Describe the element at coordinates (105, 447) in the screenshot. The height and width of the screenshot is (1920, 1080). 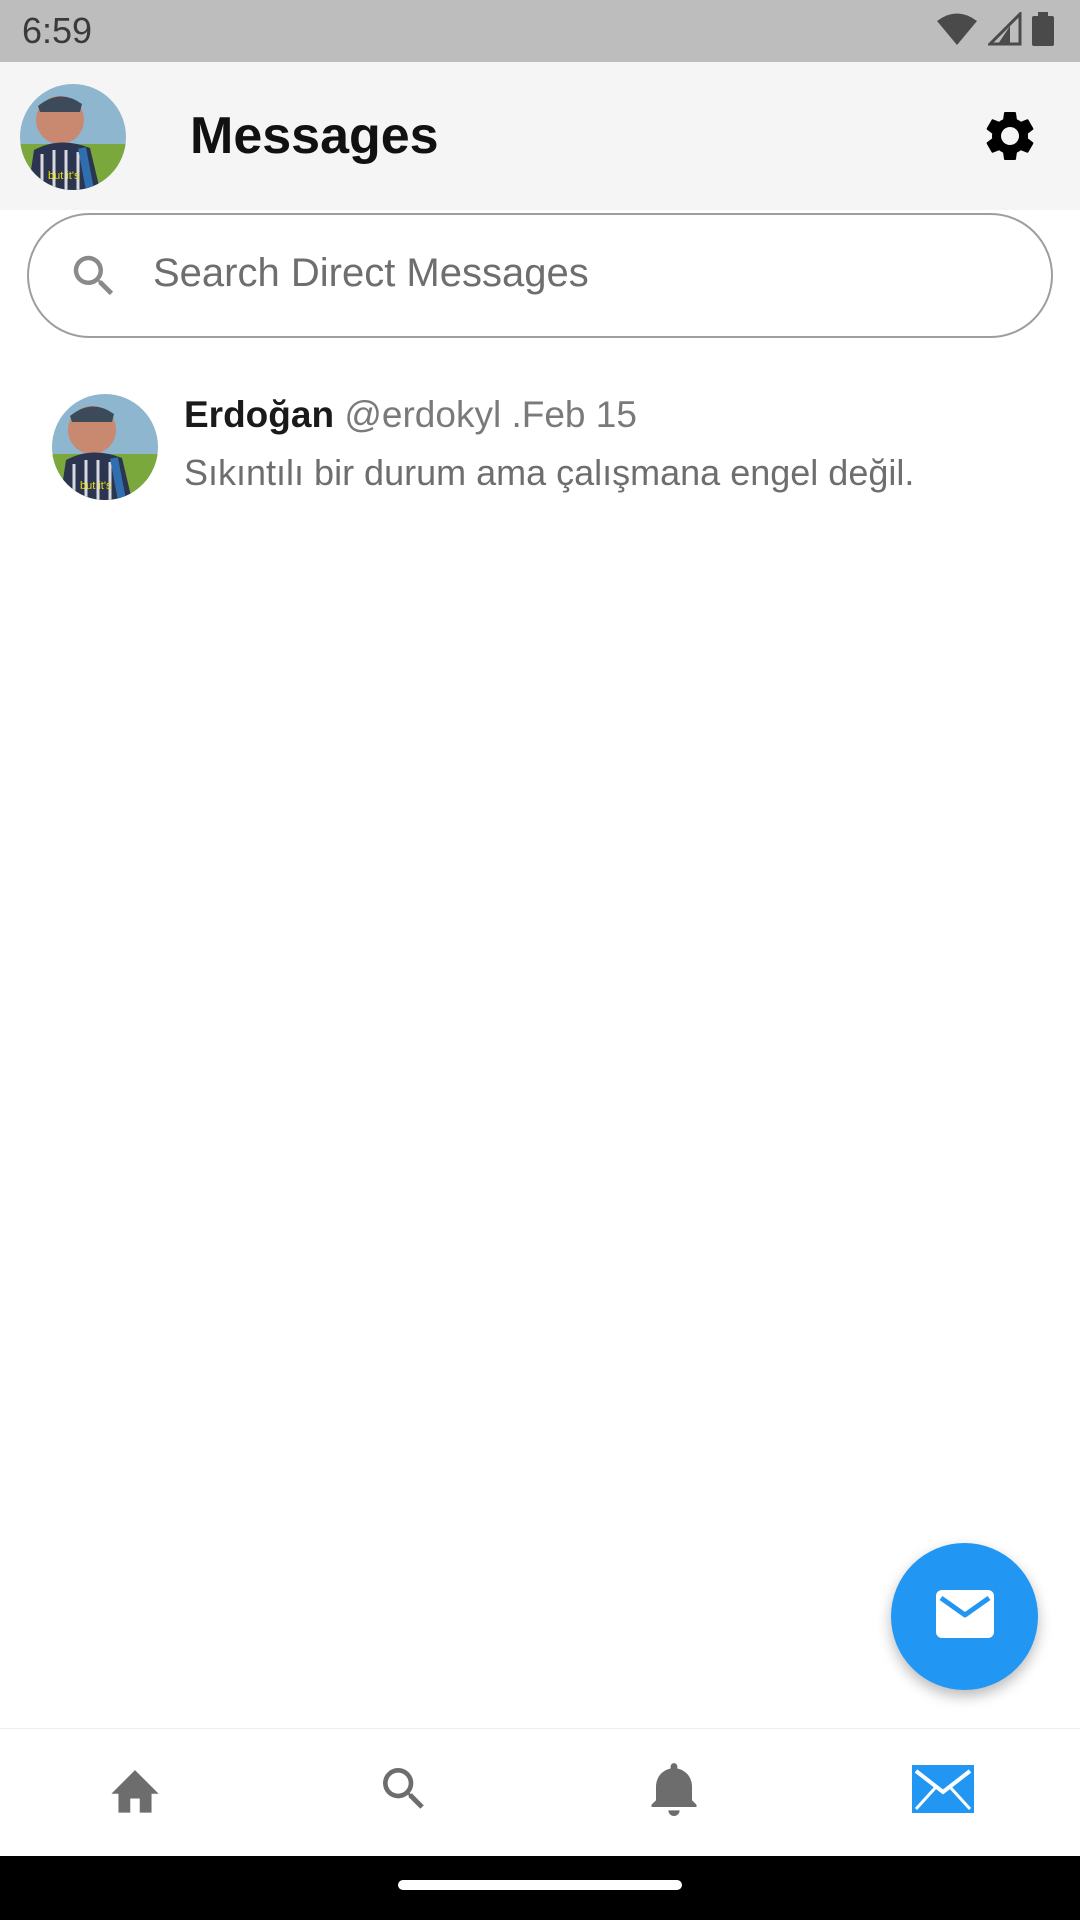
I see `conversation-avatar: but it's` at that location.